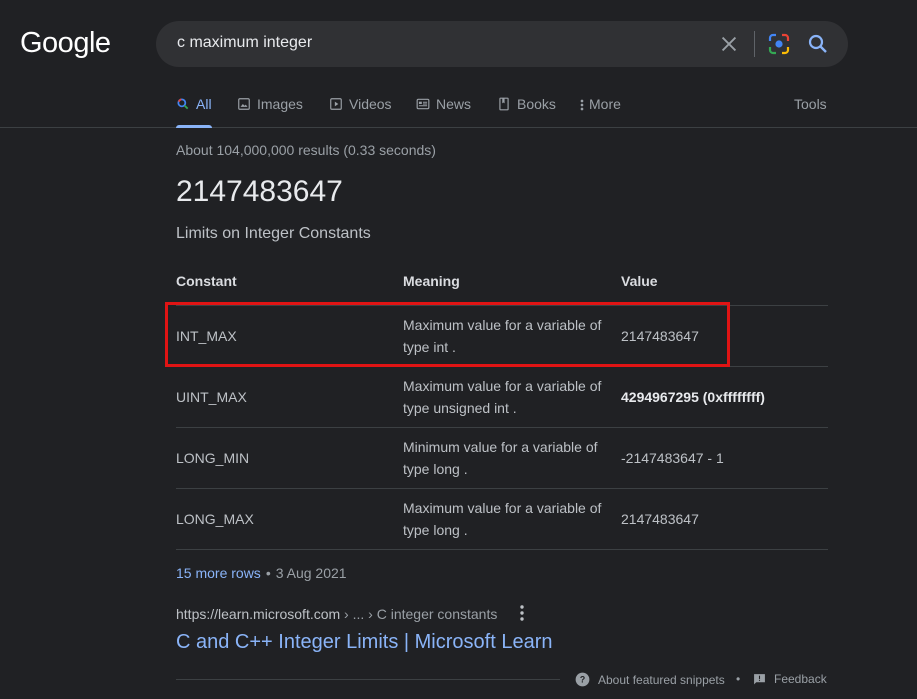  What do you see at coordinates (194, 112) in the screenshot?
I see `tab-all: All` at bounding box center [194, 112].